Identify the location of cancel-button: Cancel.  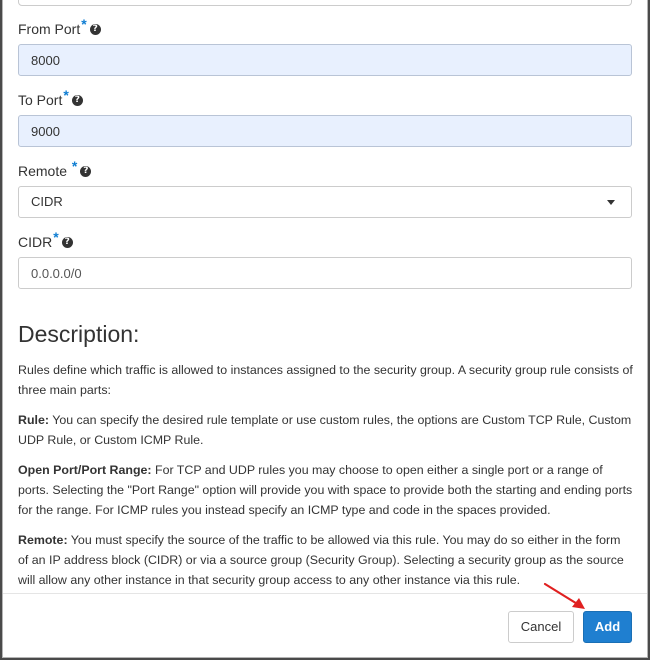
(541, 627).